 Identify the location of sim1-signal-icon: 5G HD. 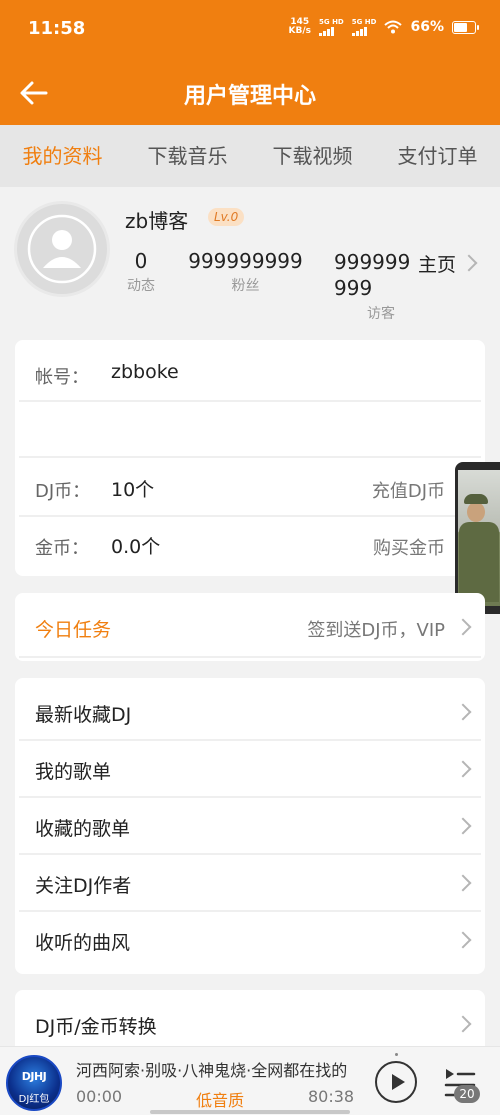
(331, 26).